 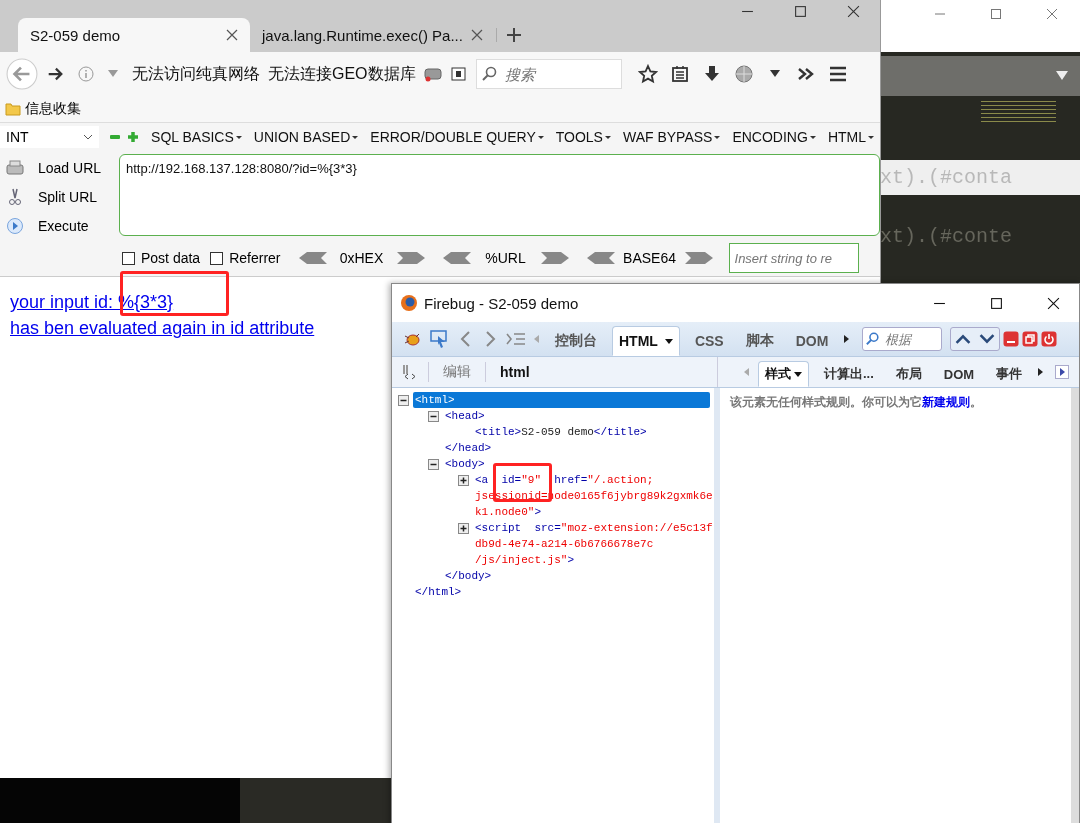 What do you see at coordinates (902, 339) in the screenshot?
I see `search-field: 根据` at bounding box center [902, 339].